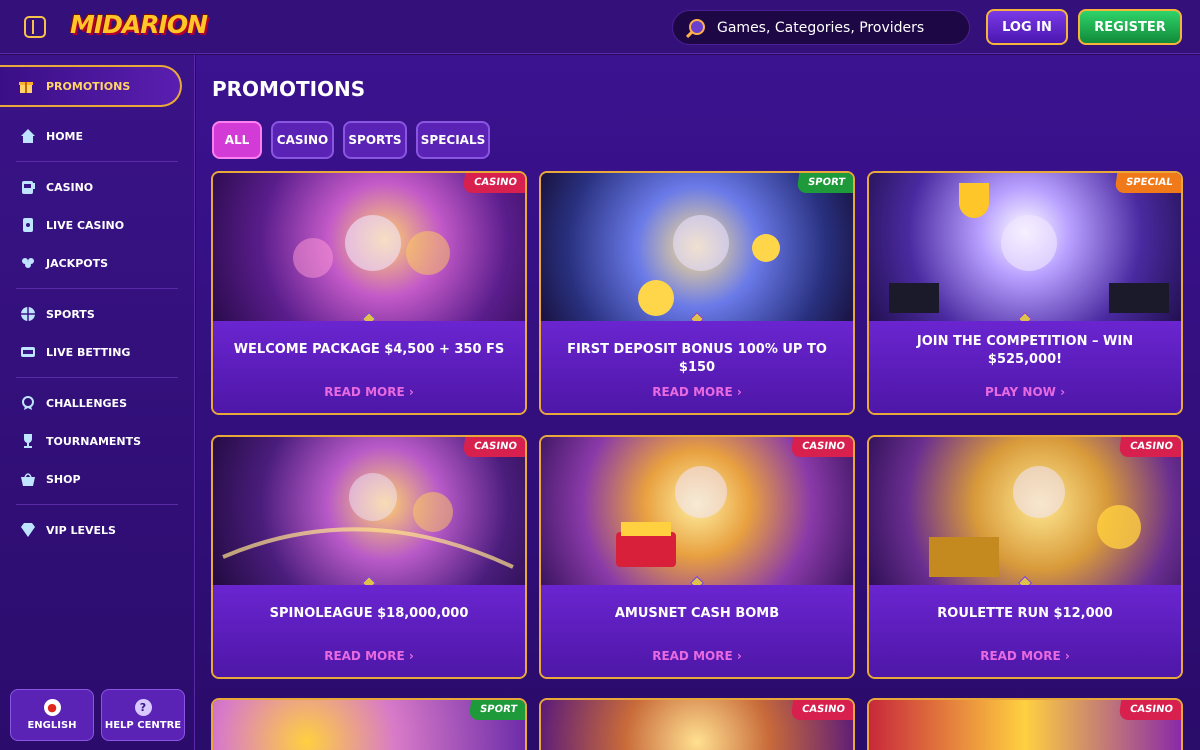 The width and height of the screenshot is (1200, 750). I want to click on sidebar-item-tournaments: TOURNAMENTS, so click(95, 441).